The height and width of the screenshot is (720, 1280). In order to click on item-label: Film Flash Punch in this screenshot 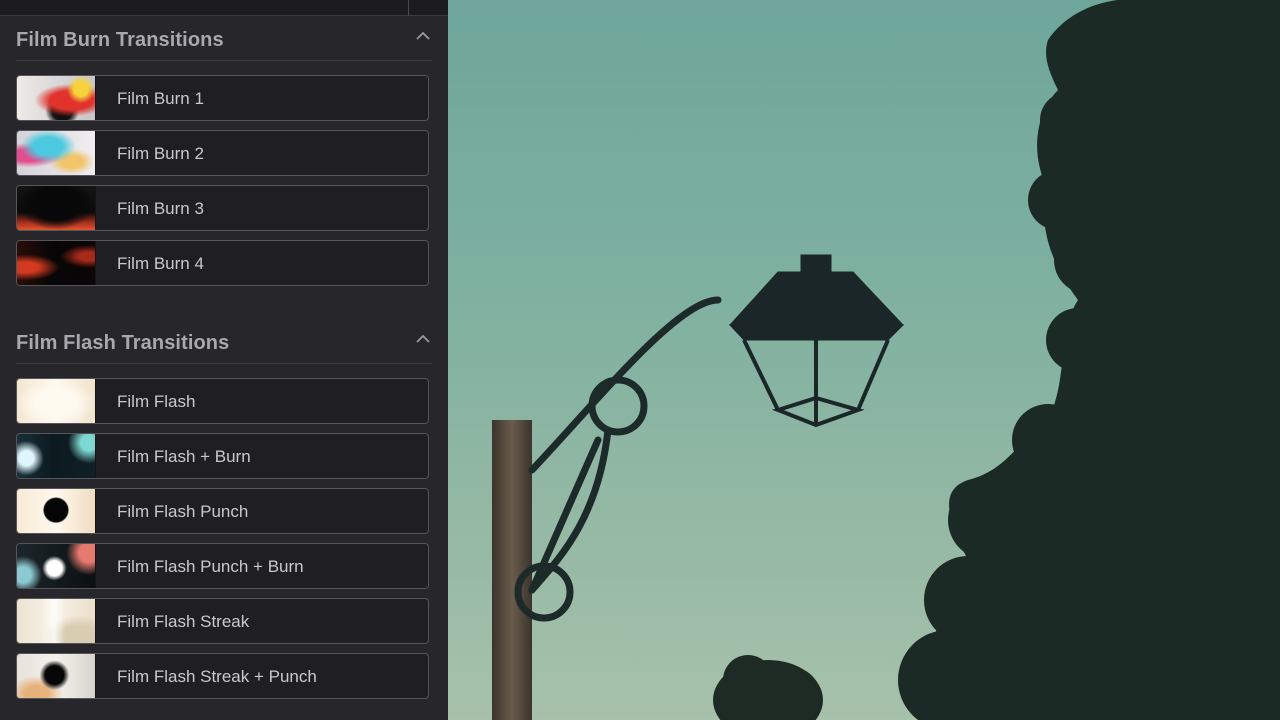, I will do `click(183, 511)`.